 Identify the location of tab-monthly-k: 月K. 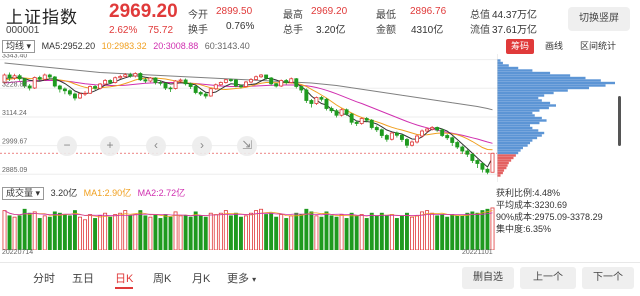
(201, 278).